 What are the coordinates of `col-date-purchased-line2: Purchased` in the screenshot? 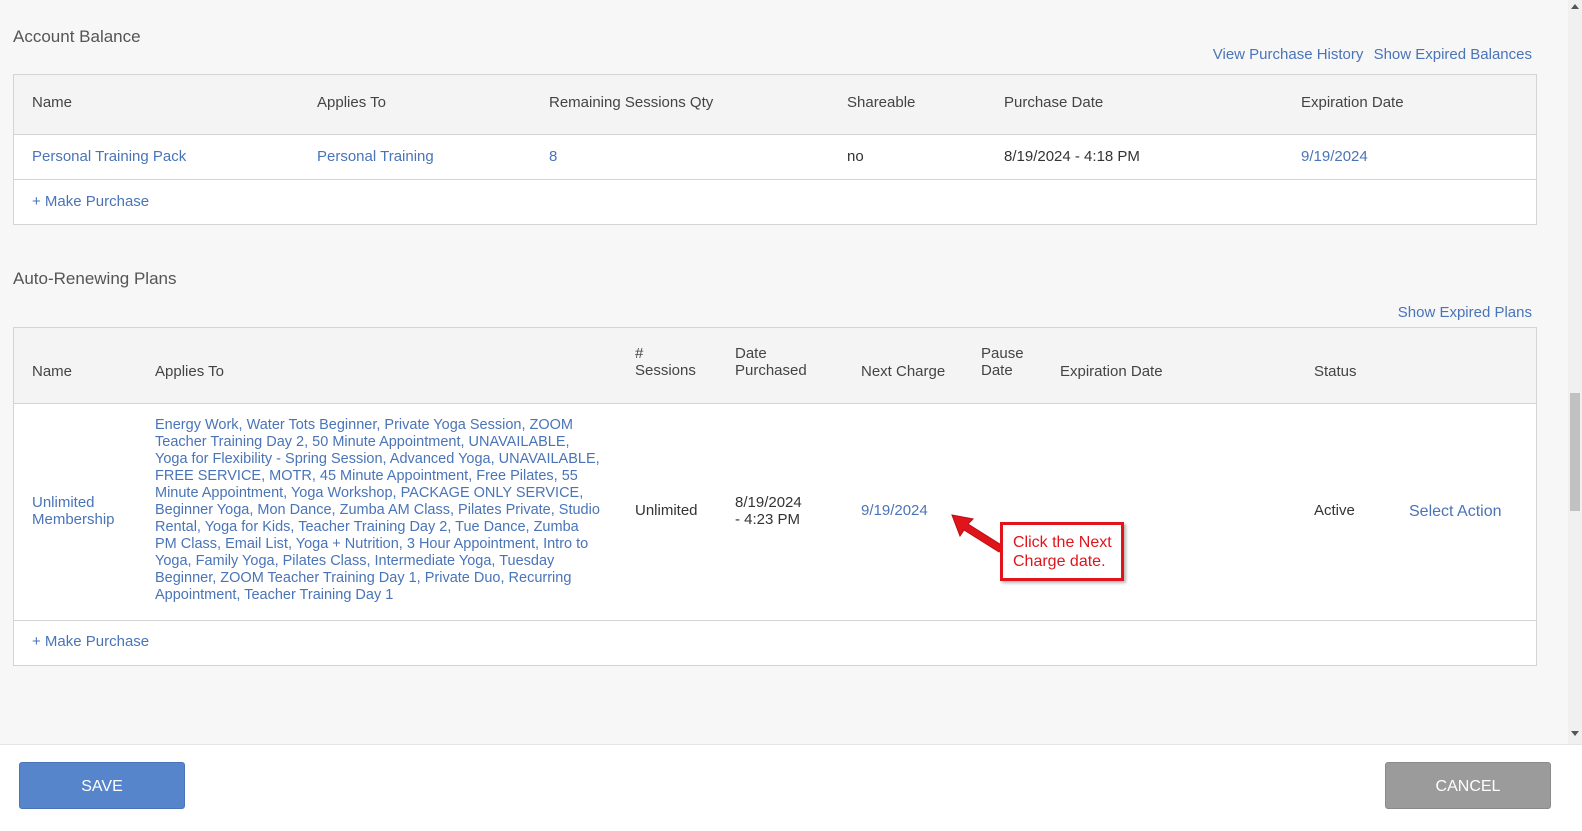 It's located at (771, 370).